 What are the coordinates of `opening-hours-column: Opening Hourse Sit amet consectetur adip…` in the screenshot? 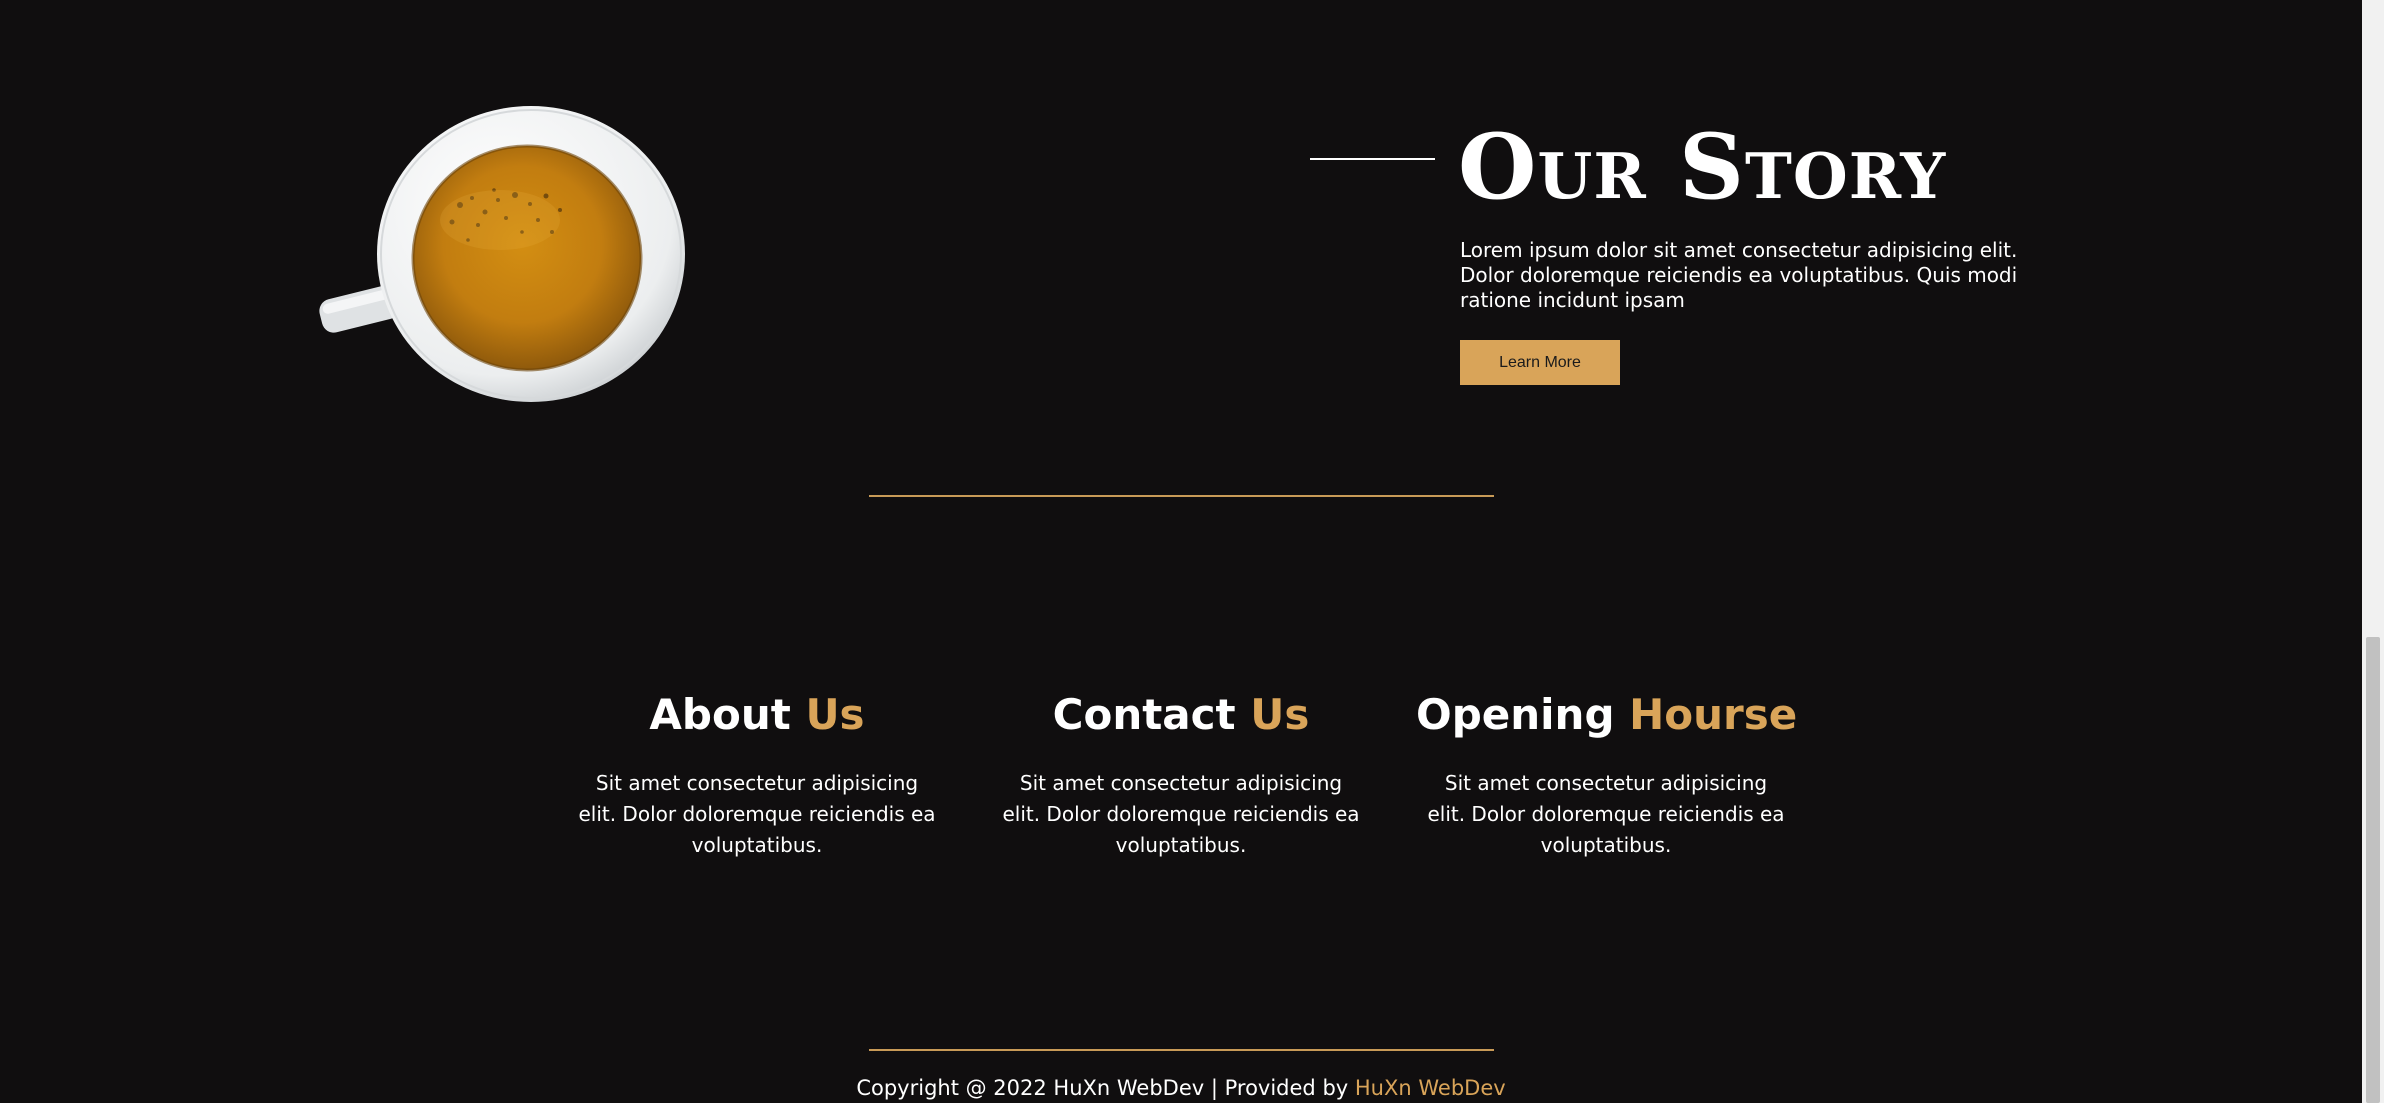 It's located at (1607, 770).